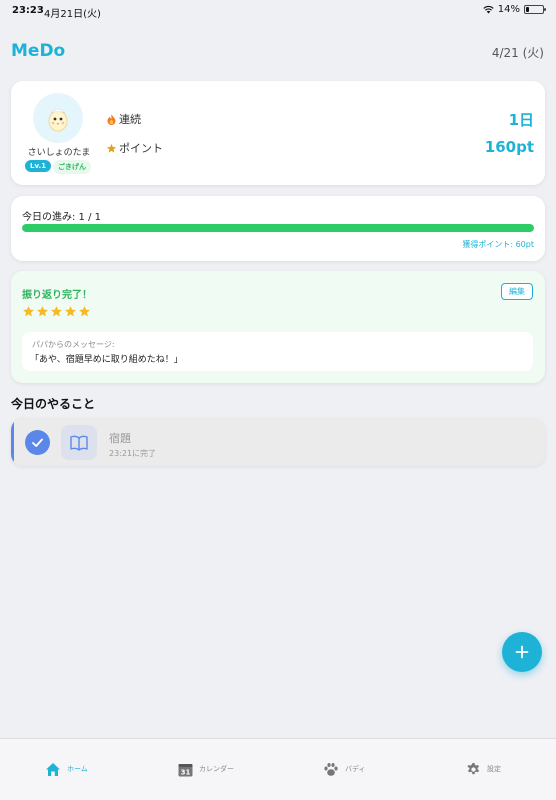 This screenshot has width=556, height=800. What do you see at coordinates (53, 769) in the screenshot?
I see `home-icon` at bounding box center [53, 769].